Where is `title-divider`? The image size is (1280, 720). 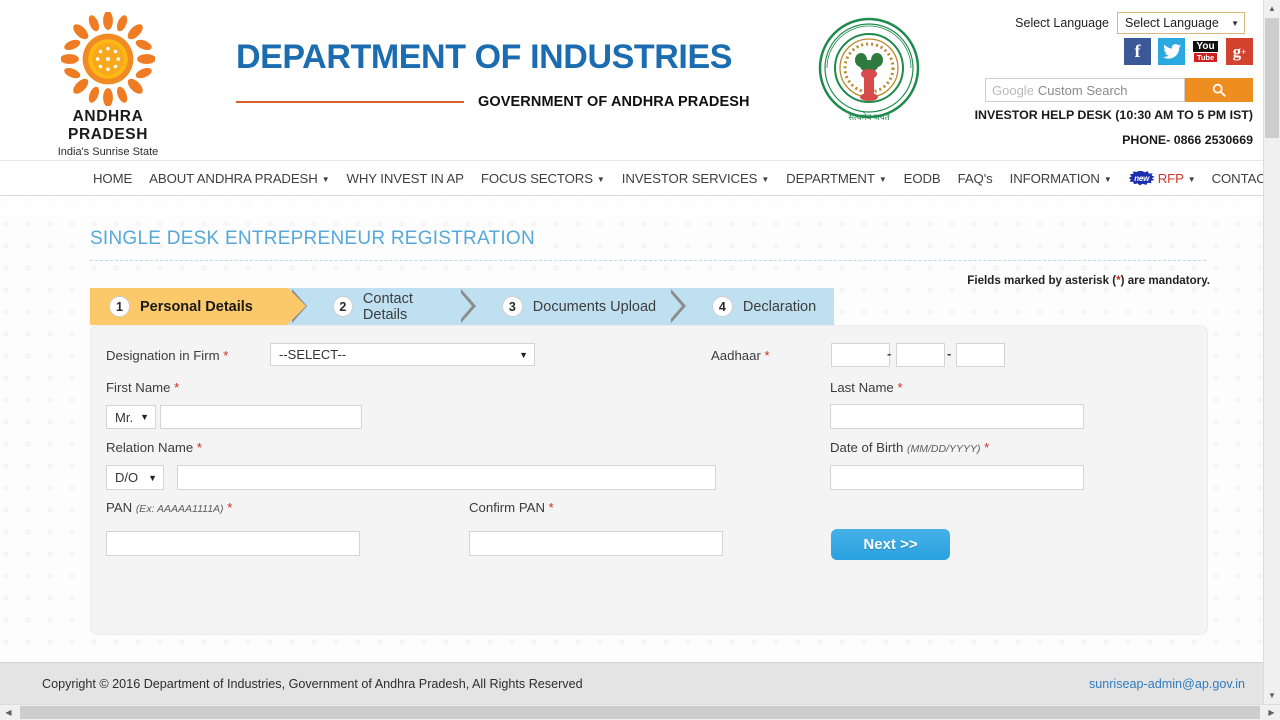
title-divider is located at coordinates (648, 260).